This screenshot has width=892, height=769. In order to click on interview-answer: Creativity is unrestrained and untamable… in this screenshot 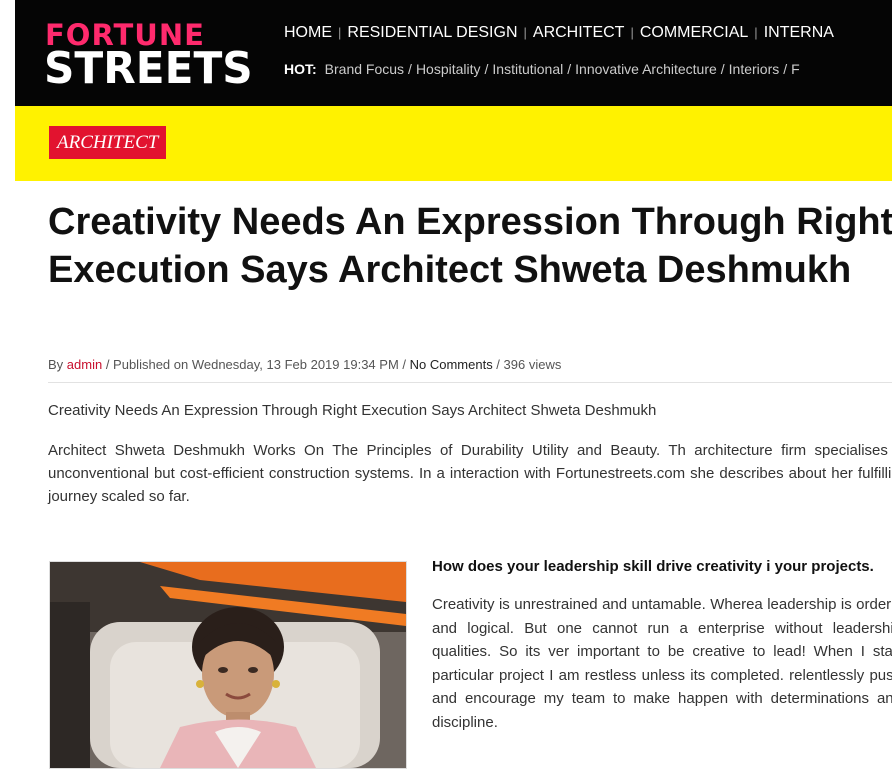, I will do `click(662, 663)`.